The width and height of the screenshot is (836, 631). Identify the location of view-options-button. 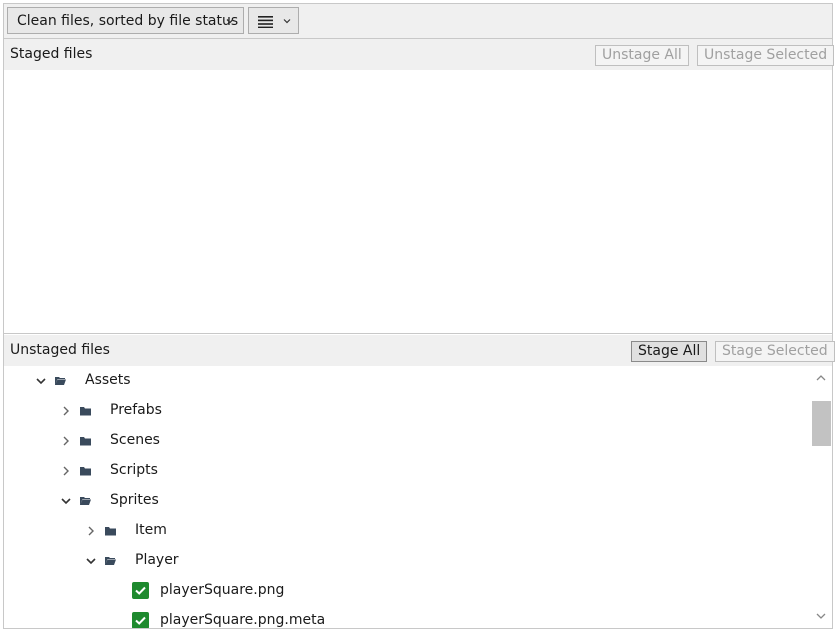
(273, 20).